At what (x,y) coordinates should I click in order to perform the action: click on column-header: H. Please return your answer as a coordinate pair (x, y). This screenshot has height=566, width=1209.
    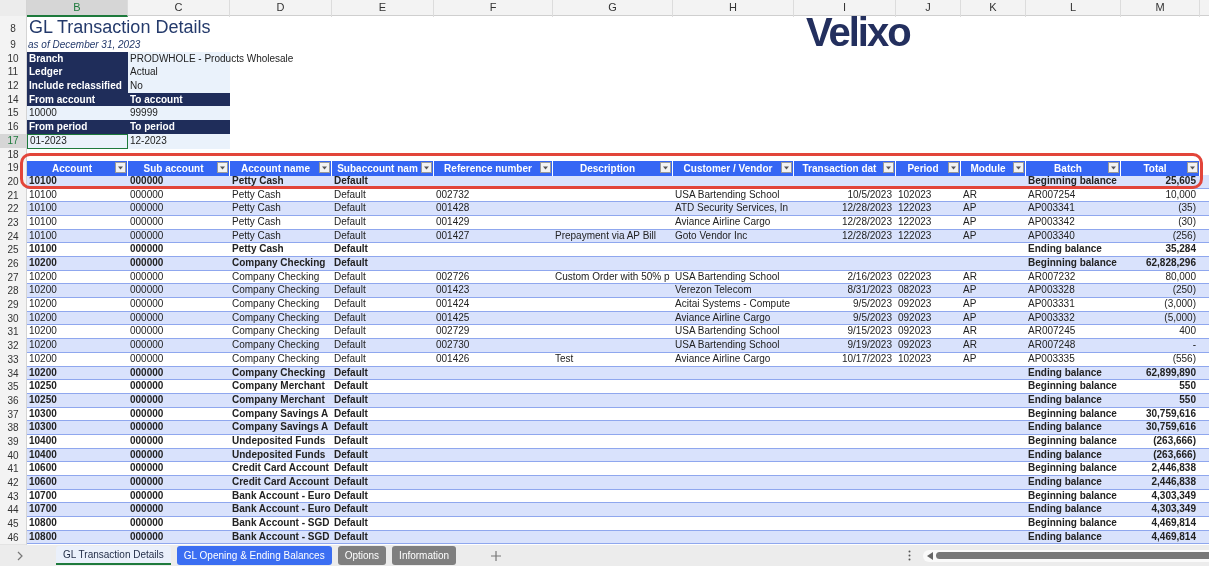
    Looking at the image, I should click on (733, 8).